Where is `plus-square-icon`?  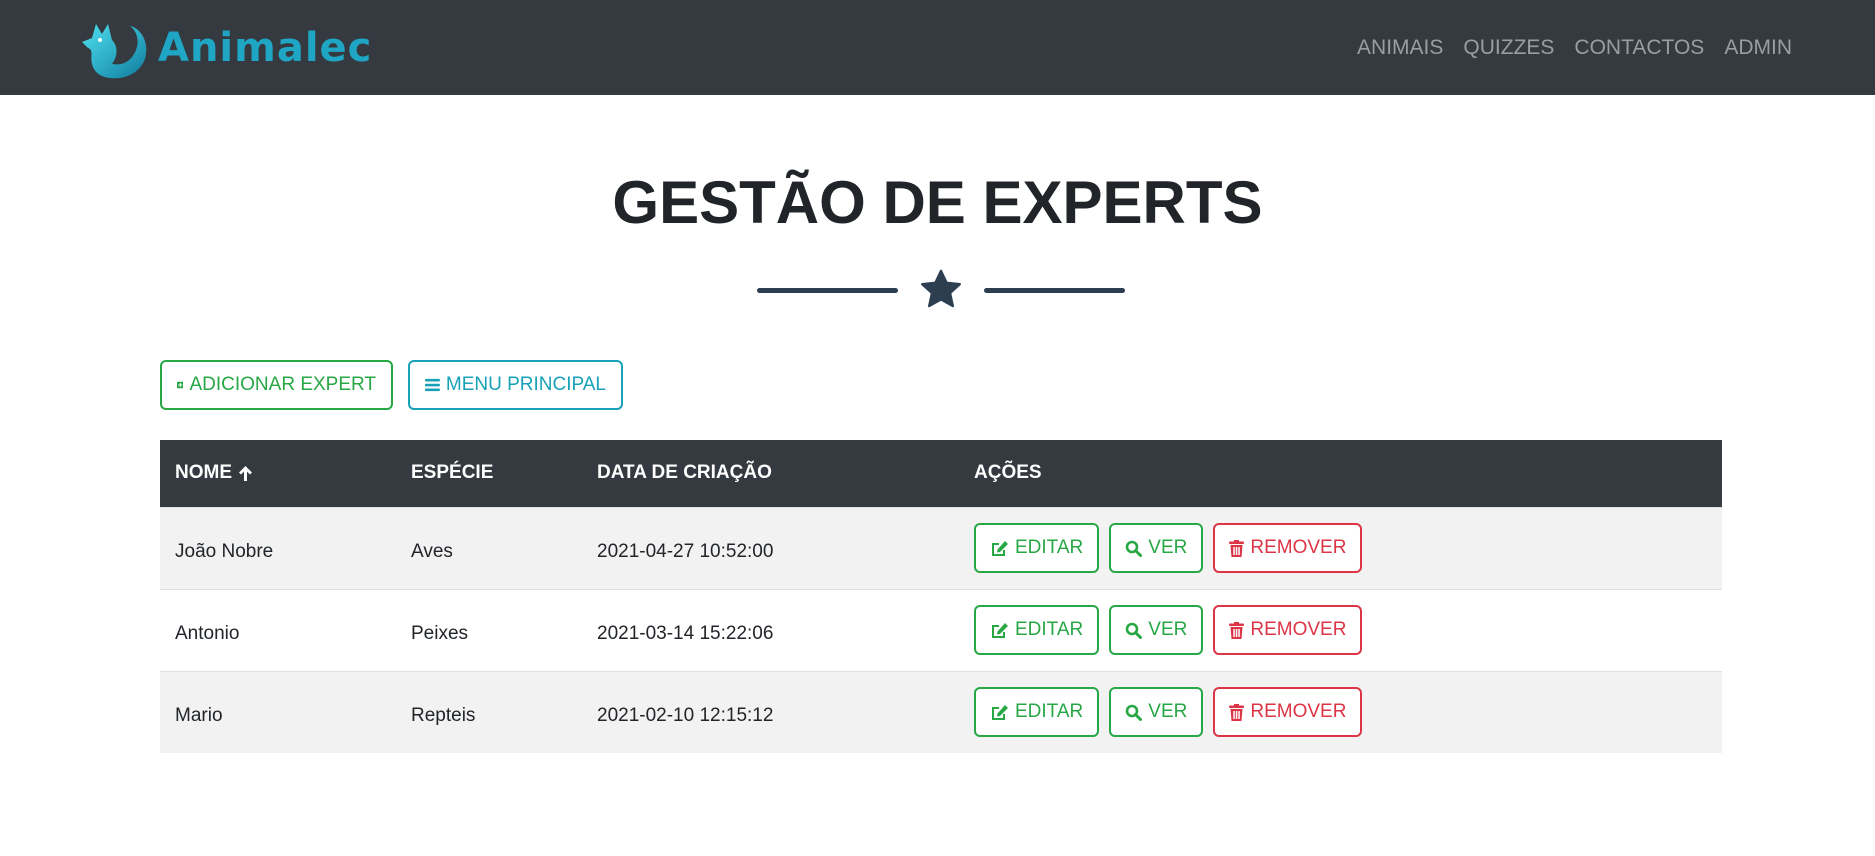
plus-square-icon is located at coordinates (180, 385).